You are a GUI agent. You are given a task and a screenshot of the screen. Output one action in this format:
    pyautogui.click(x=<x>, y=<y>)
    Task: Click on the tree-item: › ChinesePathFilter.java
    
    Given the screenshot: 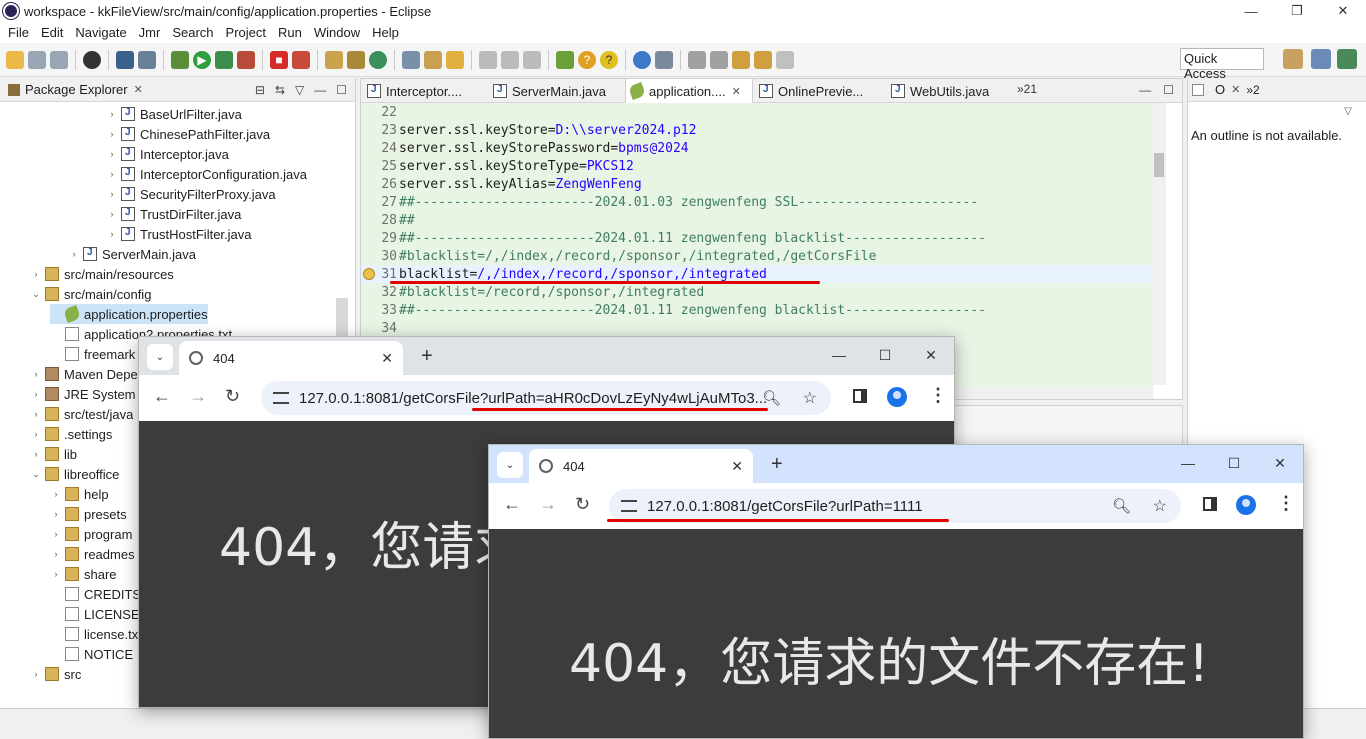 What is the action you would take?
    pyautogui.click(x=188, y=134)
    